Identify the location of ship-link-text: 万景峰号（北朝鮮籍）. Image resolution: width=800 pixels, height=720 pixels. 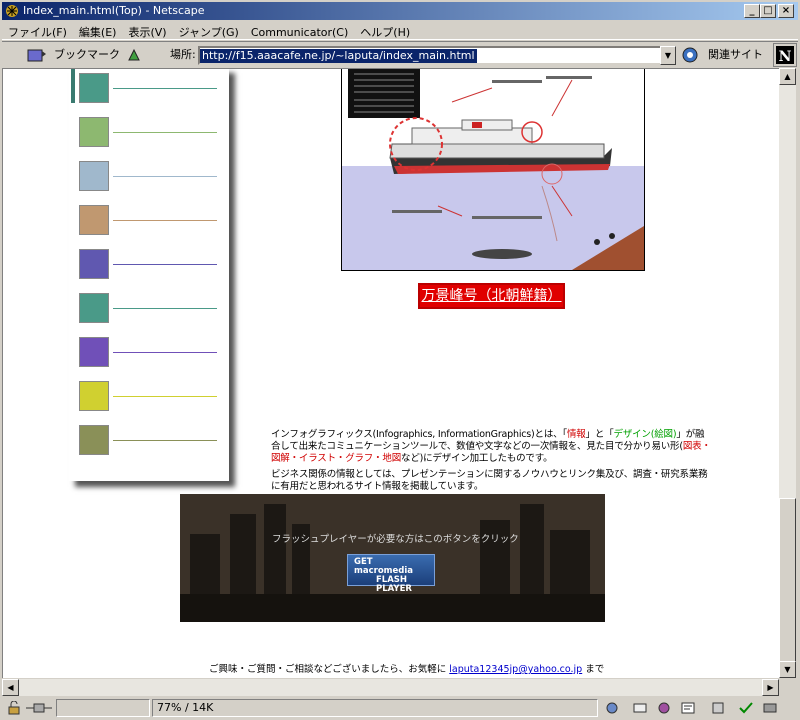
(491, 296).